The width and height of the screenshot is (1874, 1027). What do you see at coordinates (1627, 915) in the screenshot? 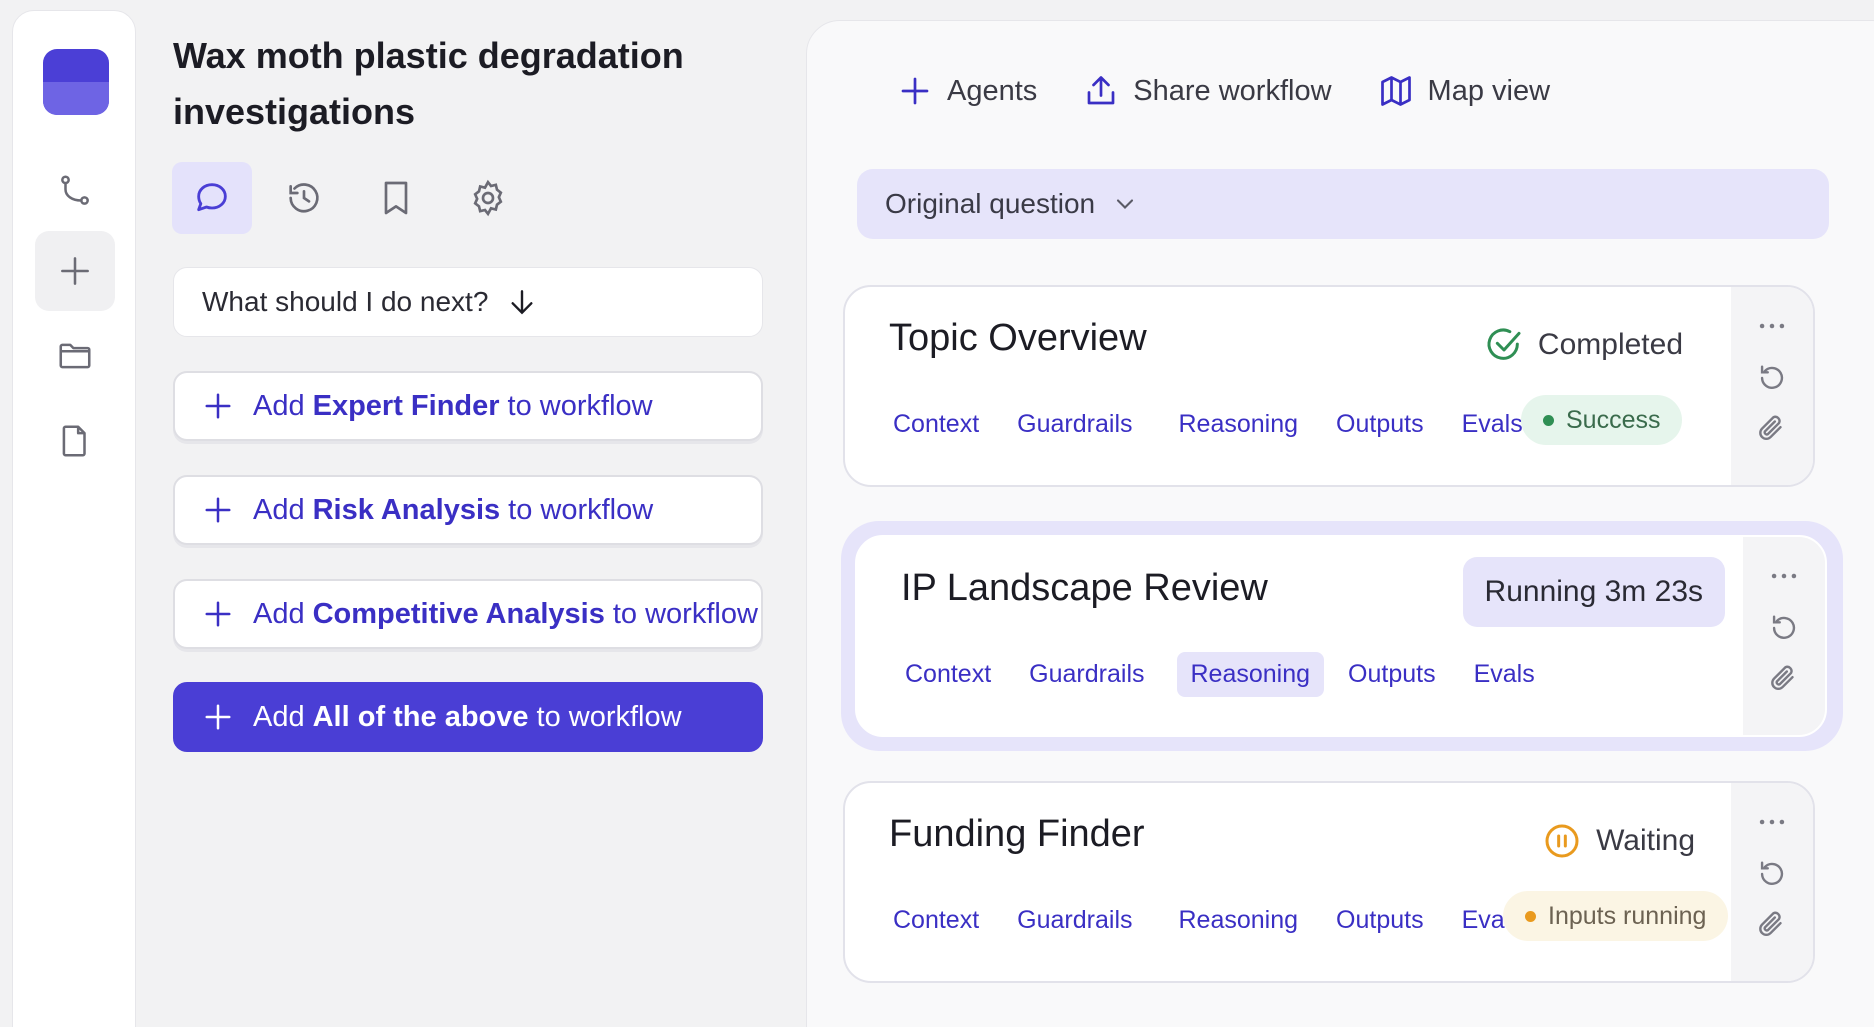
I see `badge-label: Inputs running` at bounding box center [1627, 915].